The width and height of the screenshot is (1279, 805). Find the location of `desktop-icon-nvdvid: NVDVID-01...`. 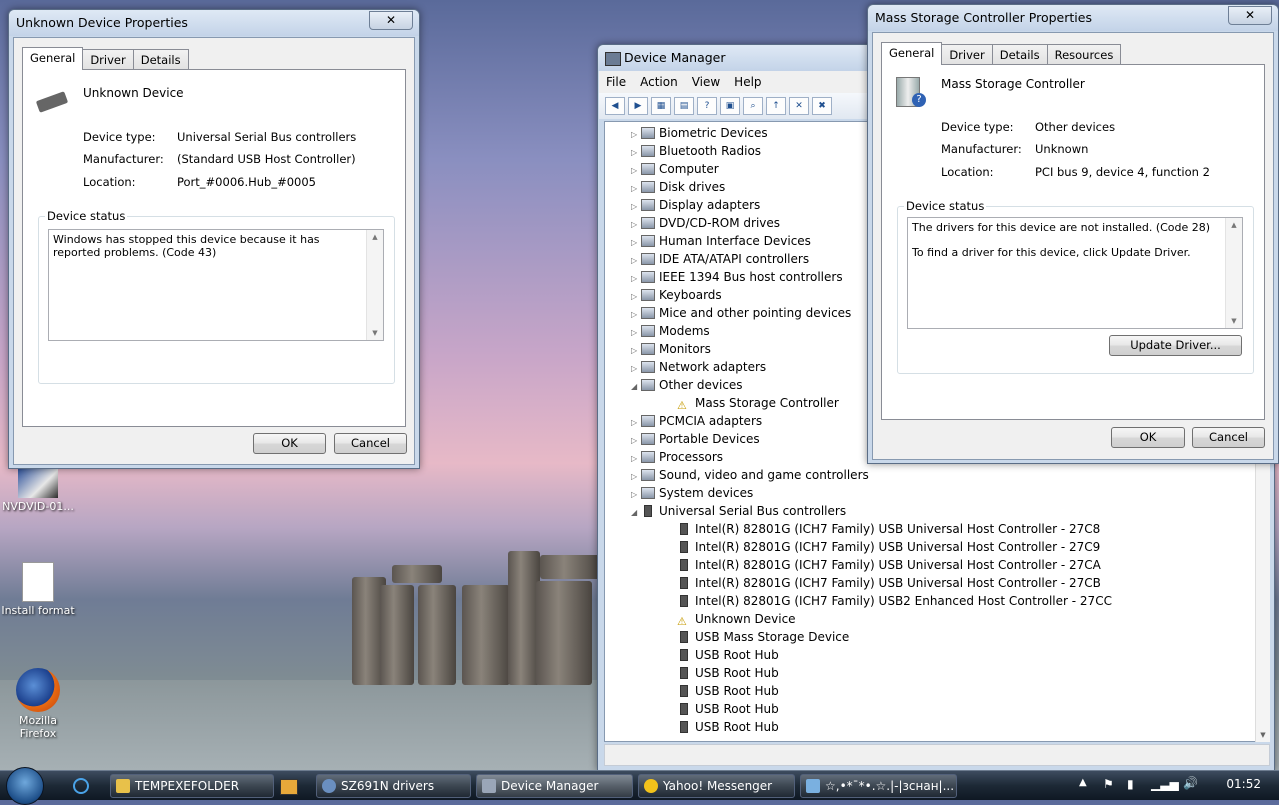

desktop-icon-nvdvid: NVDVID-01... is located at coordinates (38, 490).